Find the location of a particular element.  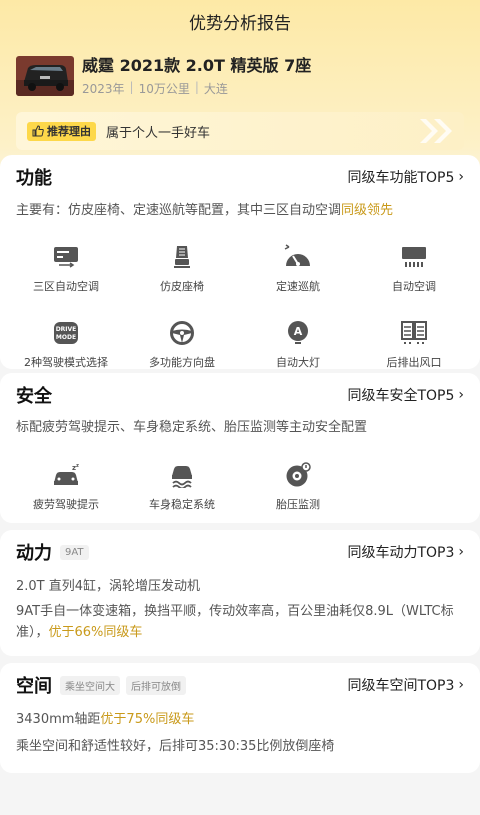

car-info: 威霆 2021款 2.0T 精英版 7座 2023年 | 10万公里 | 大连 is located at coordinates (196, 76).